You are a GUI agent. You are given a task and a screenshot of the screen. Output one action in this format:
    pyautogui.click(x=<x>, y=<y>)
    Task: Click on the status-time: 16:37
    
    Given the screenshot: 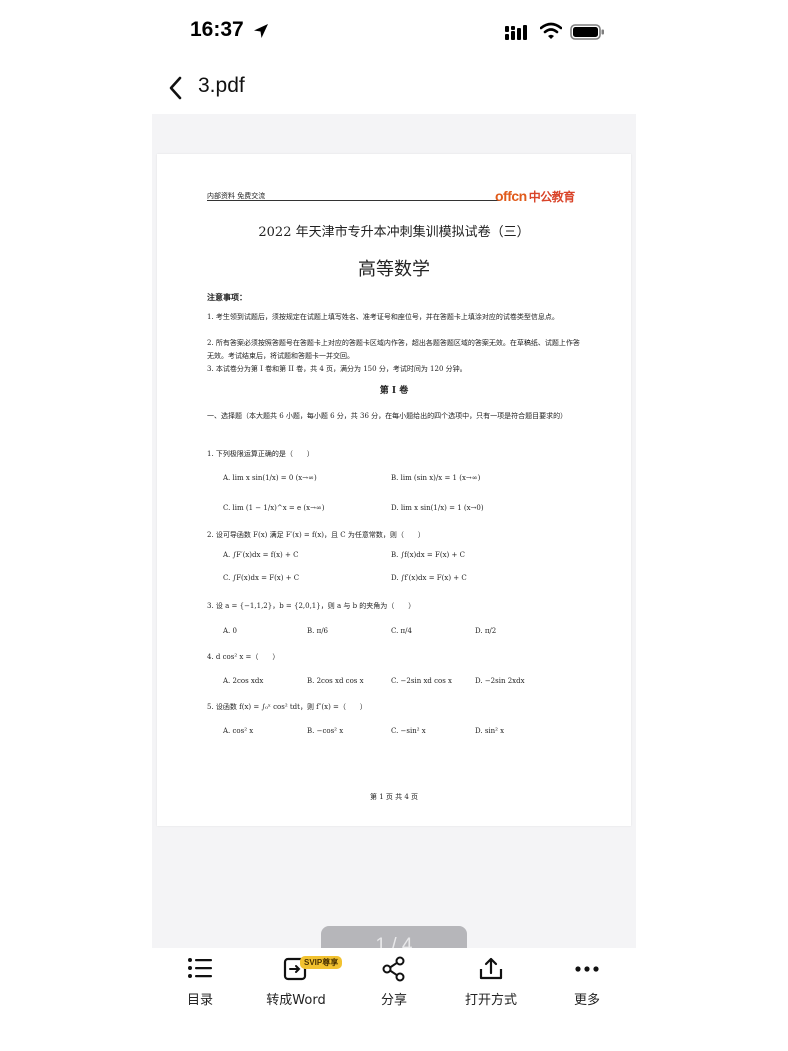 What is the action you would take?
    pyautogui.click(x=217, y=29)
    